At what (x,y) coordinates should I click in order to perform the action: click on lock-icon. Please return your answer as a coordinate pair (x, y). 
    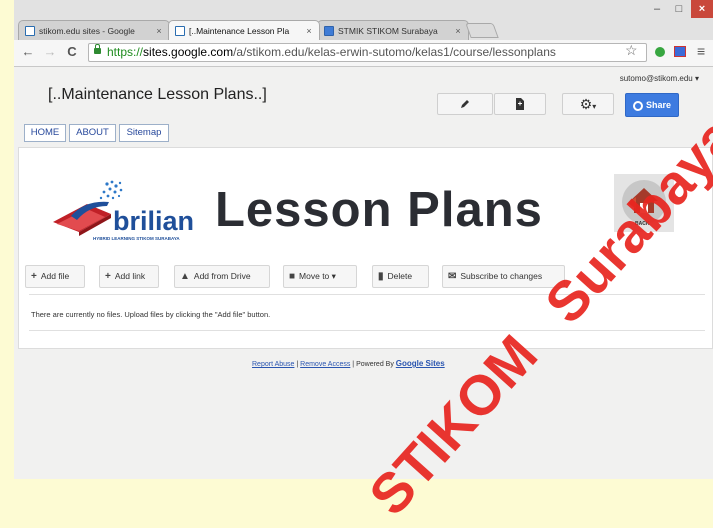
    Looking at the image, I should click on (97, 49).